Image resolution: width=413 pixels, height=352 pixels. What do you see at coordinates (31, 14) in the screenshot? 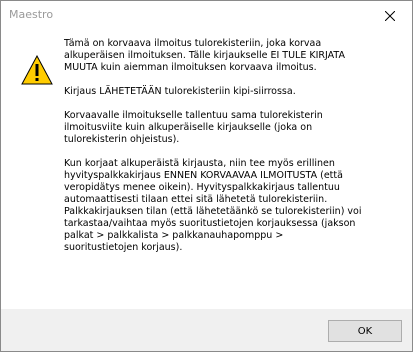
I see `window-title: Maestro` at bounding box center [31, 14].